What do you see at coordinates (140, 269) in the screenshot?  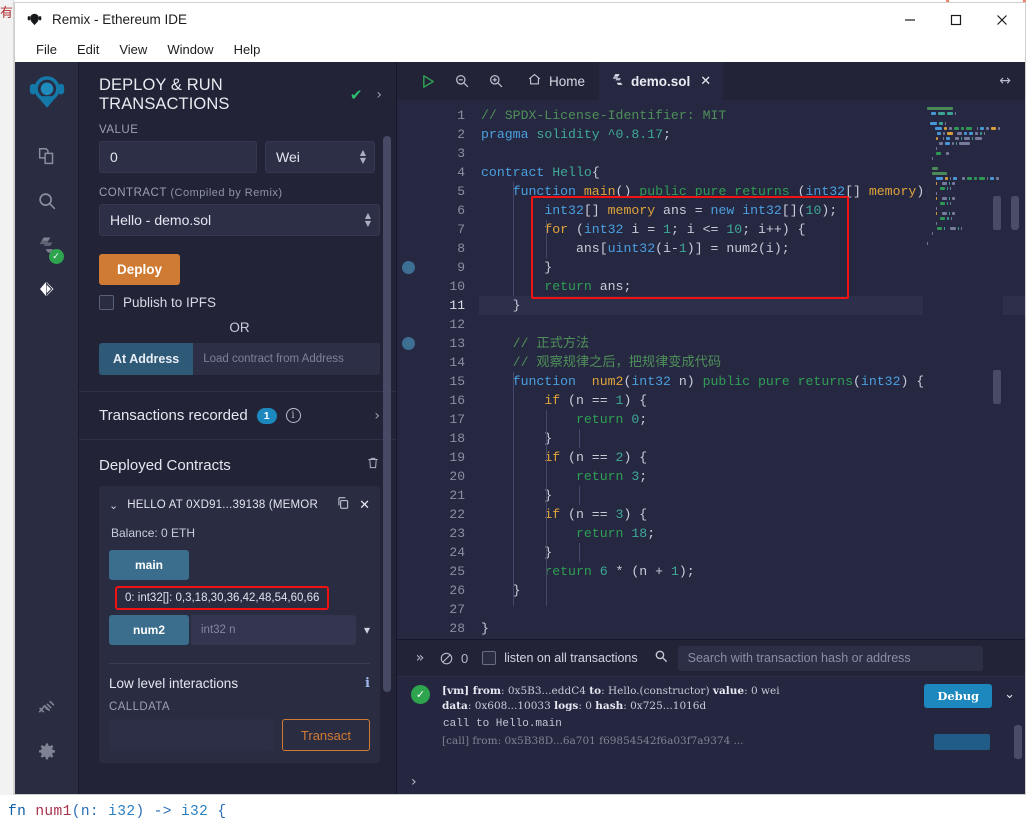 I see `deploy-button: Deploy` at bounding box center [140, 269].